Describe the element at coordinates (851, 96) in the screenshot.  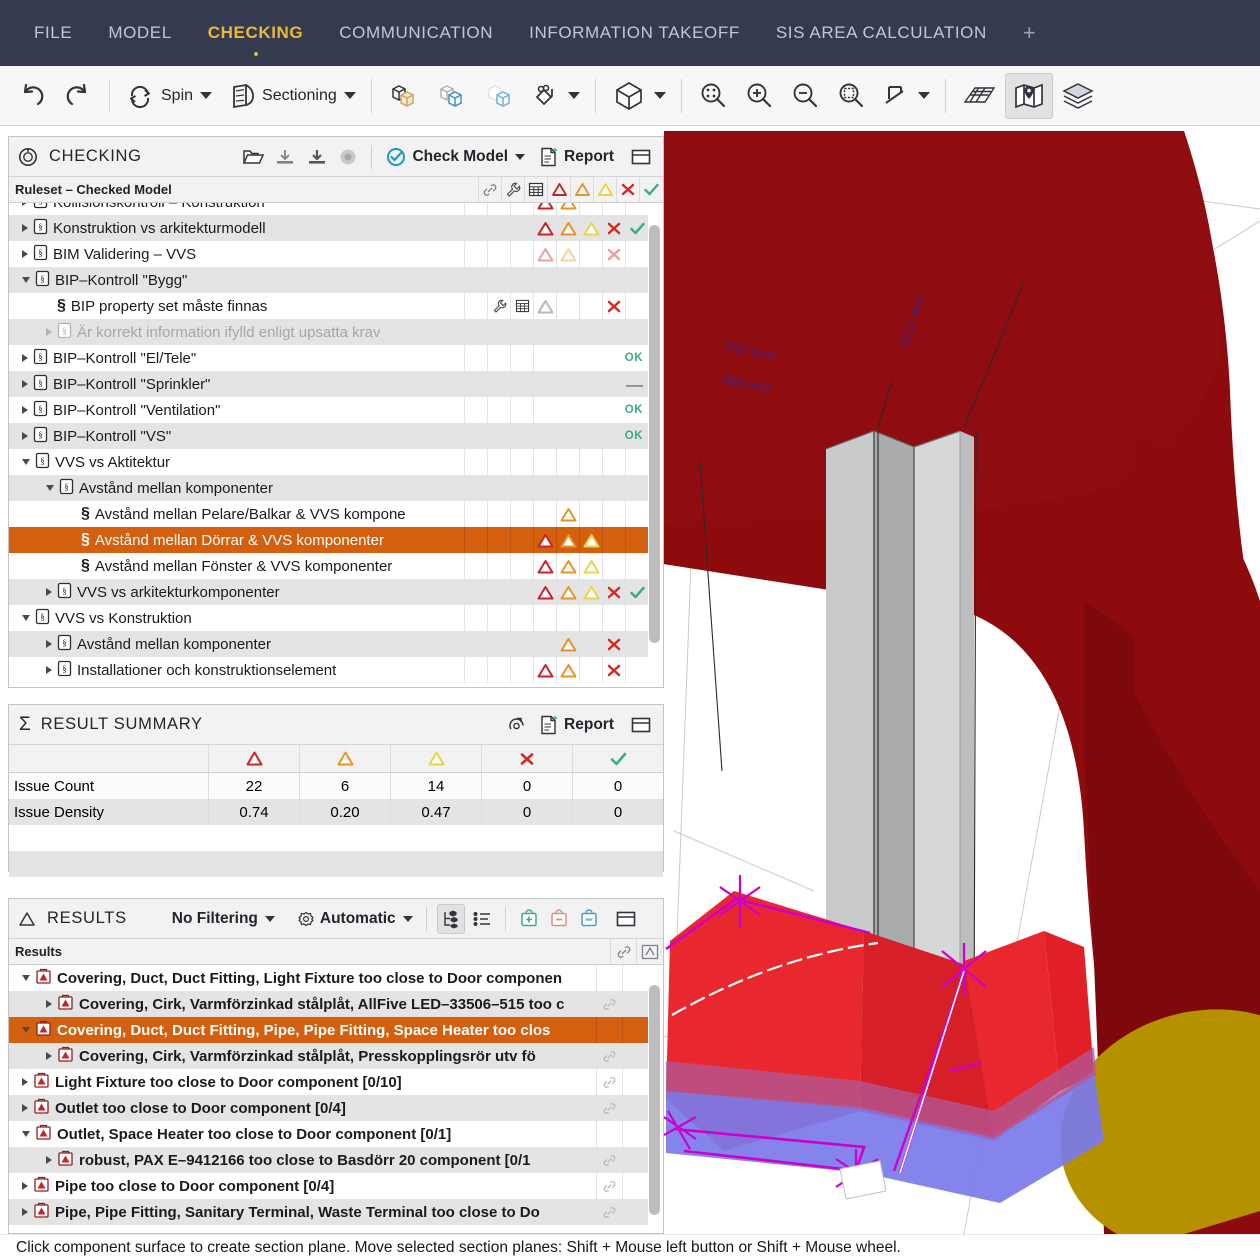
I see `zoom-area-button` at that location.